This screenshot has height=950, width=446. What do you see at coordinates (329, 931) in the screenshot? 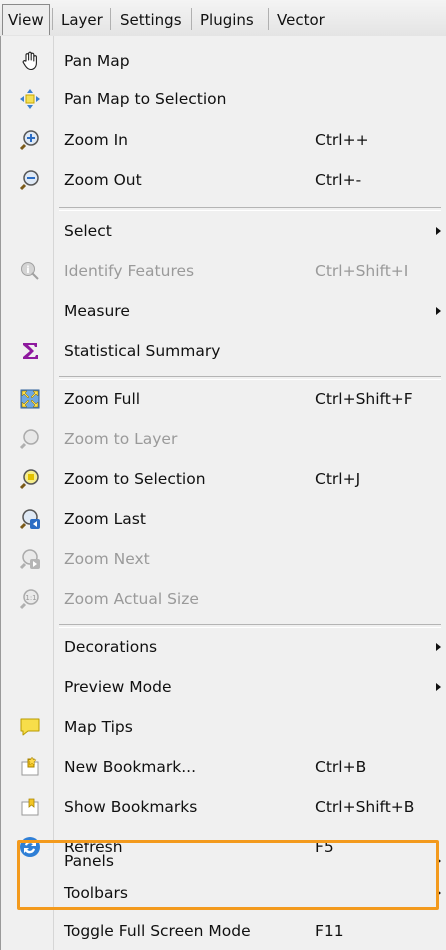
I see `menu-item-shortcut: F11` at bounding box center [329, 931].